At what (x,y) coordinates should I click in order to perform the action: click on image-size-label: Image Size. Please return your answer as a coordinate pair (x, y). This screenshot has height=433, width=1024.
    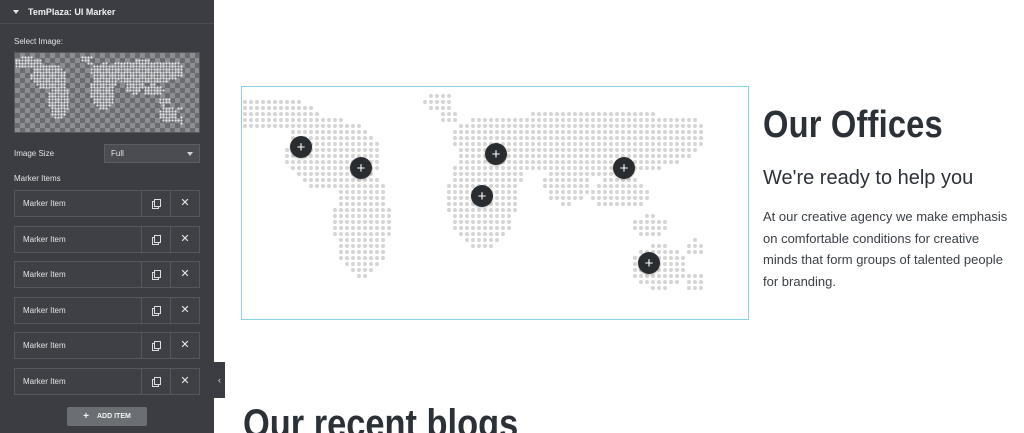
    Looking at the image, I should click on (34, 153).